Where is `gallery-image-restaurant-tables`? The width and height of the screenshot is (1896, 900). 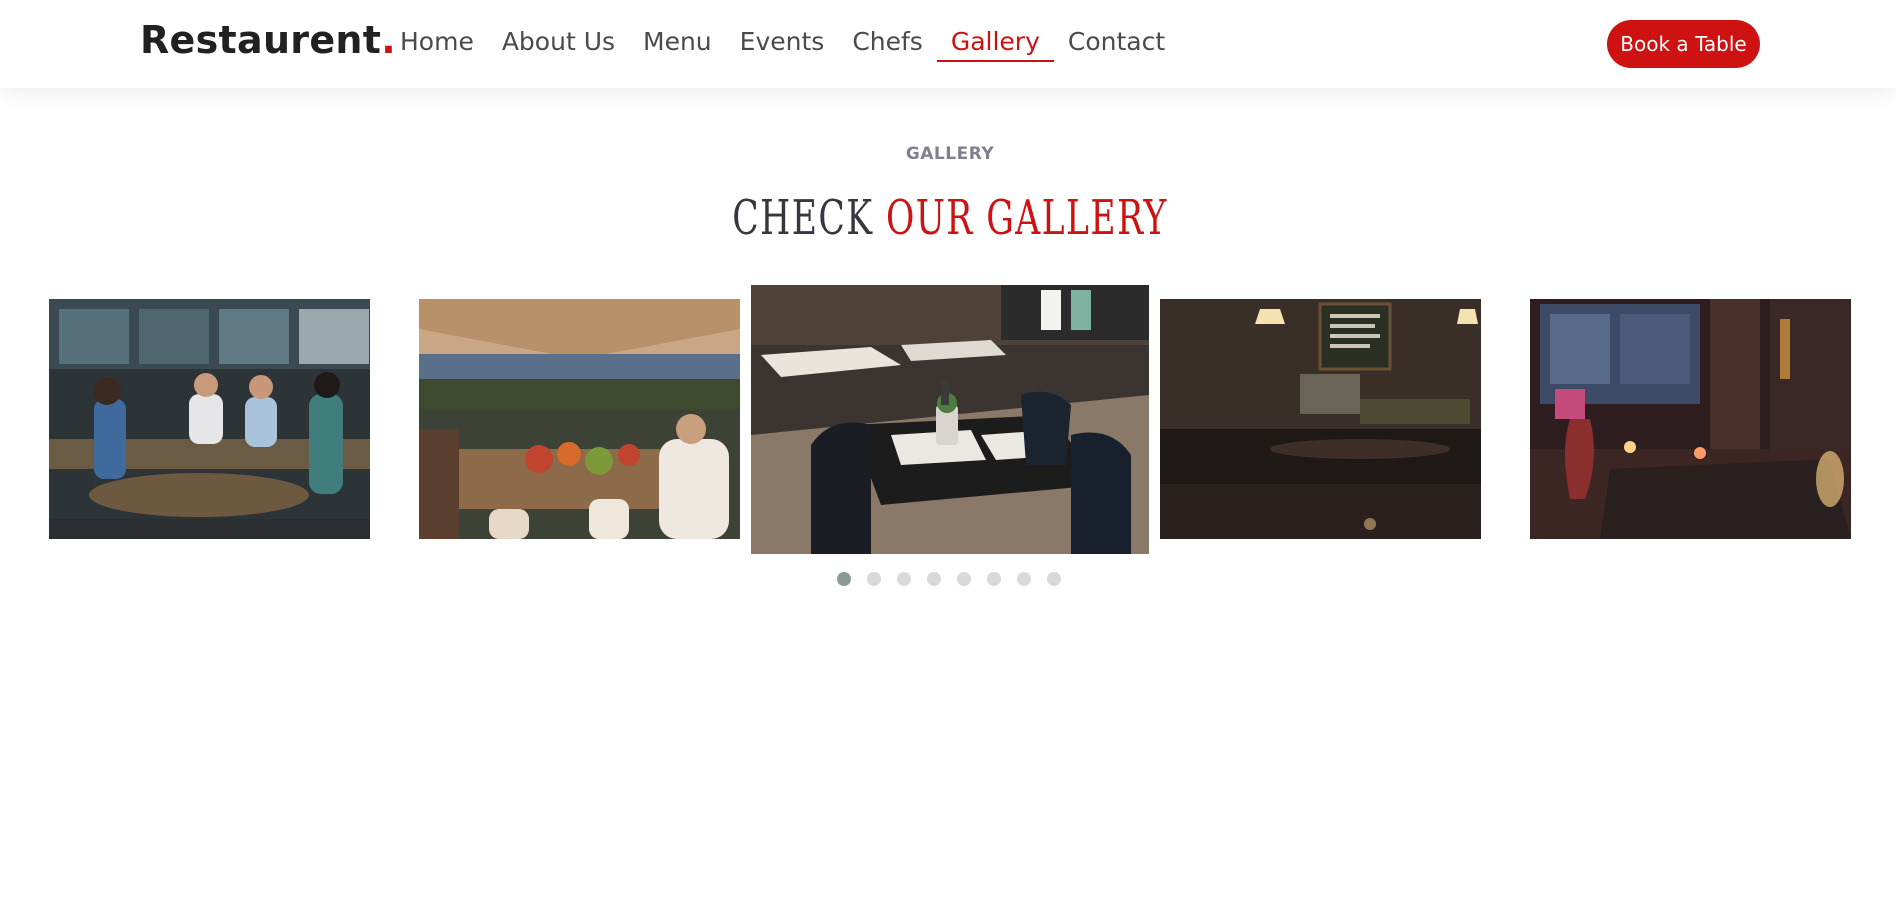 gallery-image-restaurant-tables is located at coordinates (950, 419).